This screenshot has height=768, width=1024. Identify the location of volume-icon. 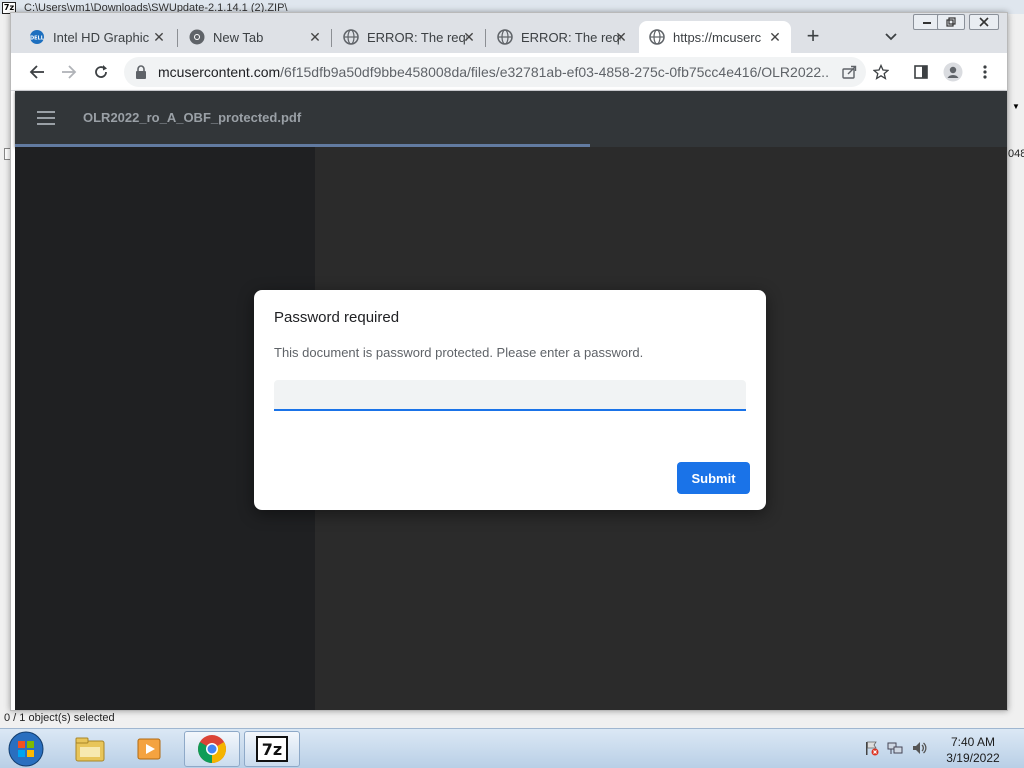
(919, 748).